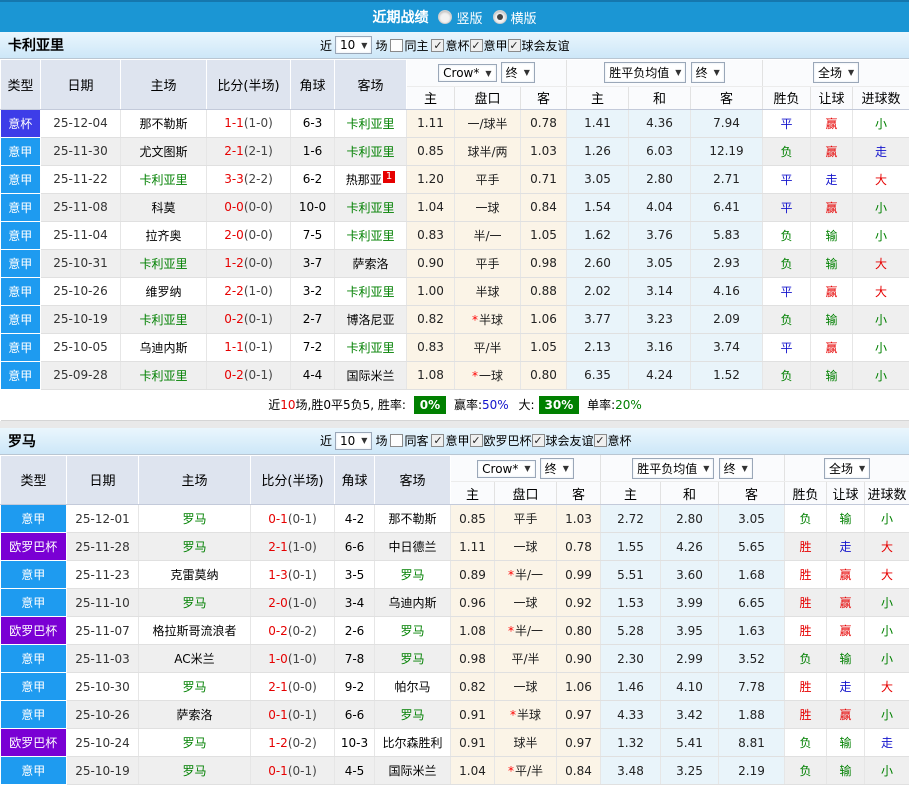 This screenshot has width=909, height=785. What do you see at coordinates (371, 179) in the screenshot?
I see `away-team-cell: 热那亚1` at bounding box center [371, 179].